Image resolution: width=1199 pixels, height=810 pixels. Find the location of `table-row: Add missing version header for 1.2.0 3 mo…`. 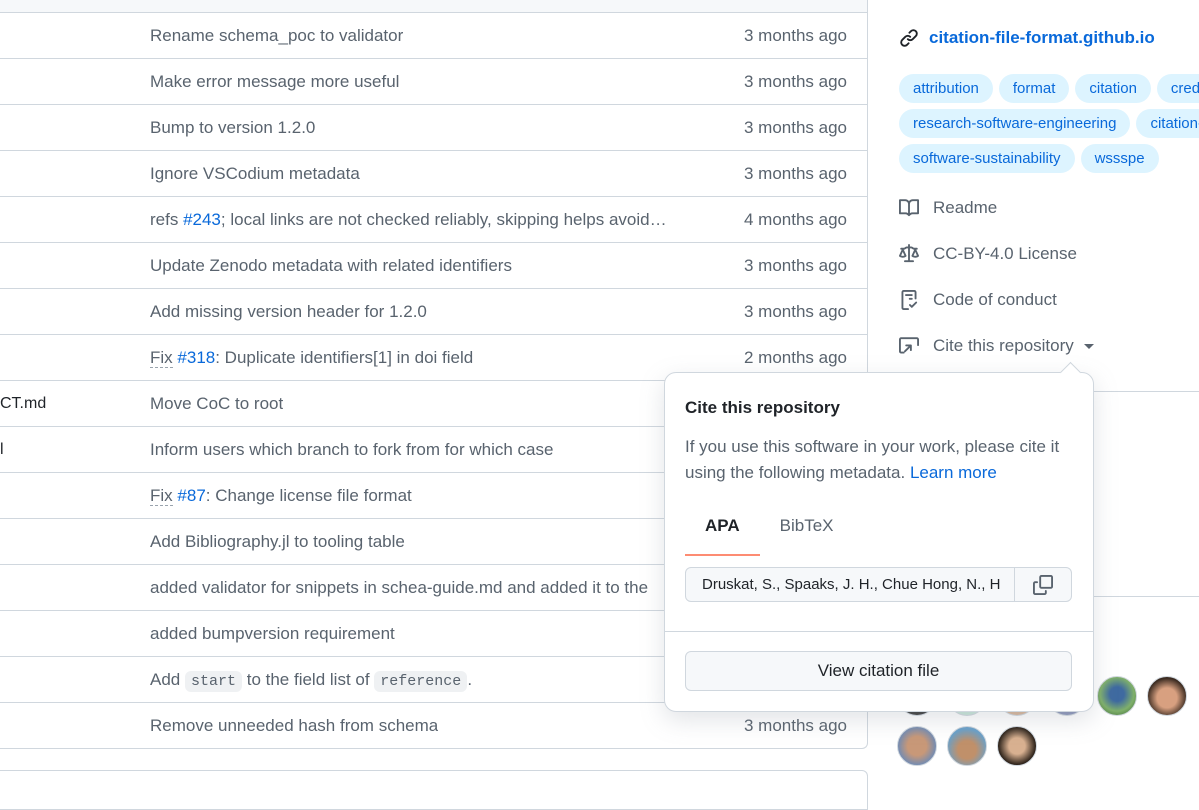

table-row: Add missing version header for 1.2.0 3 mo… is located at coordinates (433, 312).